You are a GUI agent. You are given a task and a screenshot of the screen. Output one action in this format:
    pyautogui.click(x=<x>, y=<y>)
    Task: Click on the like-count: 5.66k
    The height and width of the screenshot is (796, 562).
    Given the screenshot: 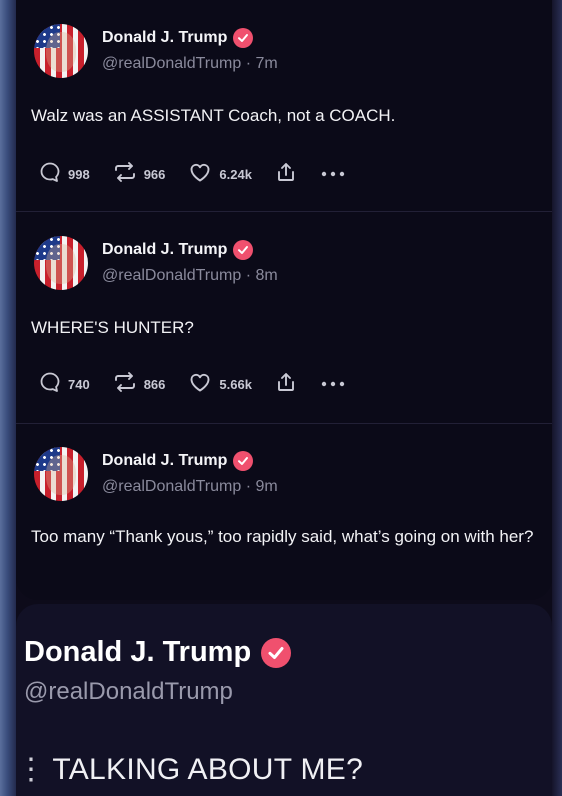 What is the action you would take?
    pyautogui.click(x=235, y=384)
    